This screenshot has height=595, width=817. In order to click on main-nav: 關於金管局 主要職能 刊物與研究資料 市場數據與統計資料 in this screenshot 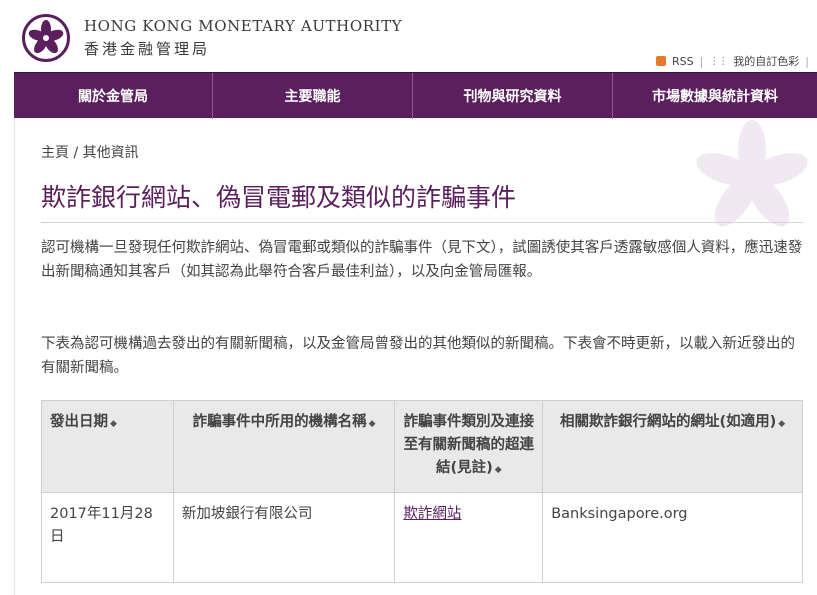, I will do `click(415, 95)`.